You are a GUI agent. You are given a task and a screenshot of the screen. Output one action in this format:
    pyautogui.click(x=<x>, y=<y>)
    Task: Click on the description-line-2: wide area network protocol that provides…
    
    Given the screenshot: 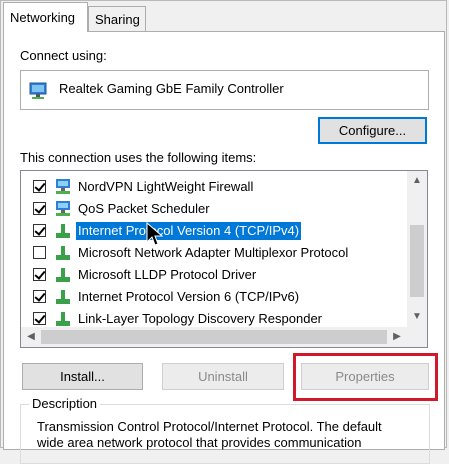 What is the action you would take?
    pyautogui.click(x=199, y=442)
    